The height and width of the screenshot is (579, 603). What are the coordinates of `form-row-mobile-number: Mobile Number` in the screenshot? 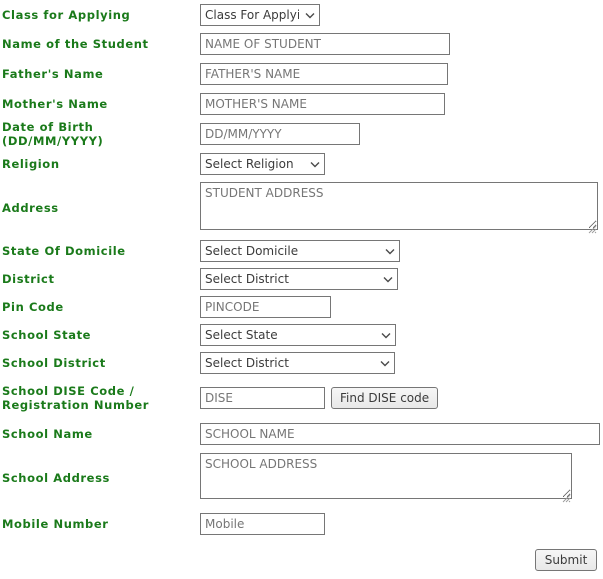 It's located at (301, 524).